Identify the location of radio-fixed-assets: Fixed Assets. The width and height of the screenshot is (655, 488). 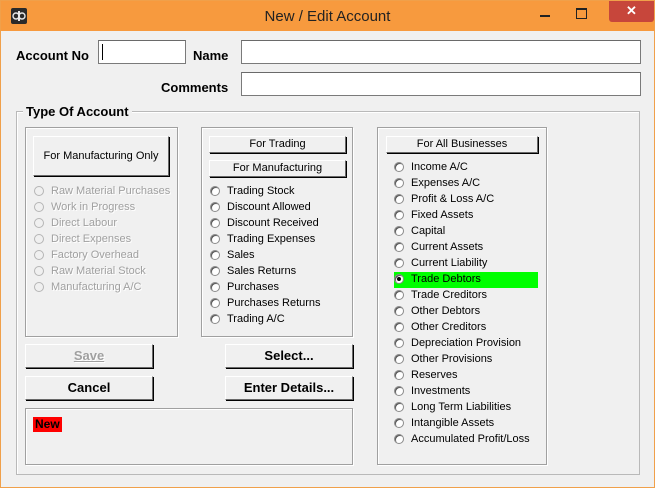
(466, 216).